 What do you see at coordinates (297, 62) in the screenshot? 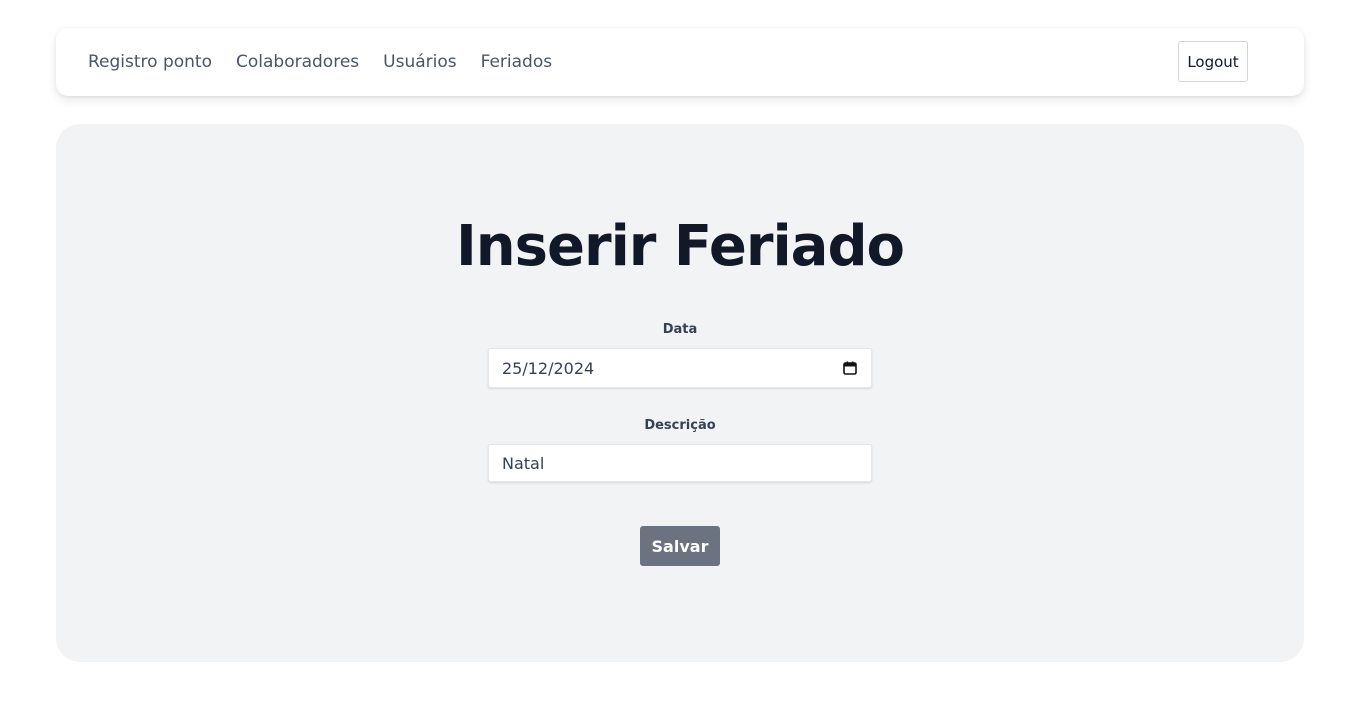
I see `nav-link-colaboradores: Colaboradores` at bounding box center [297, 62].